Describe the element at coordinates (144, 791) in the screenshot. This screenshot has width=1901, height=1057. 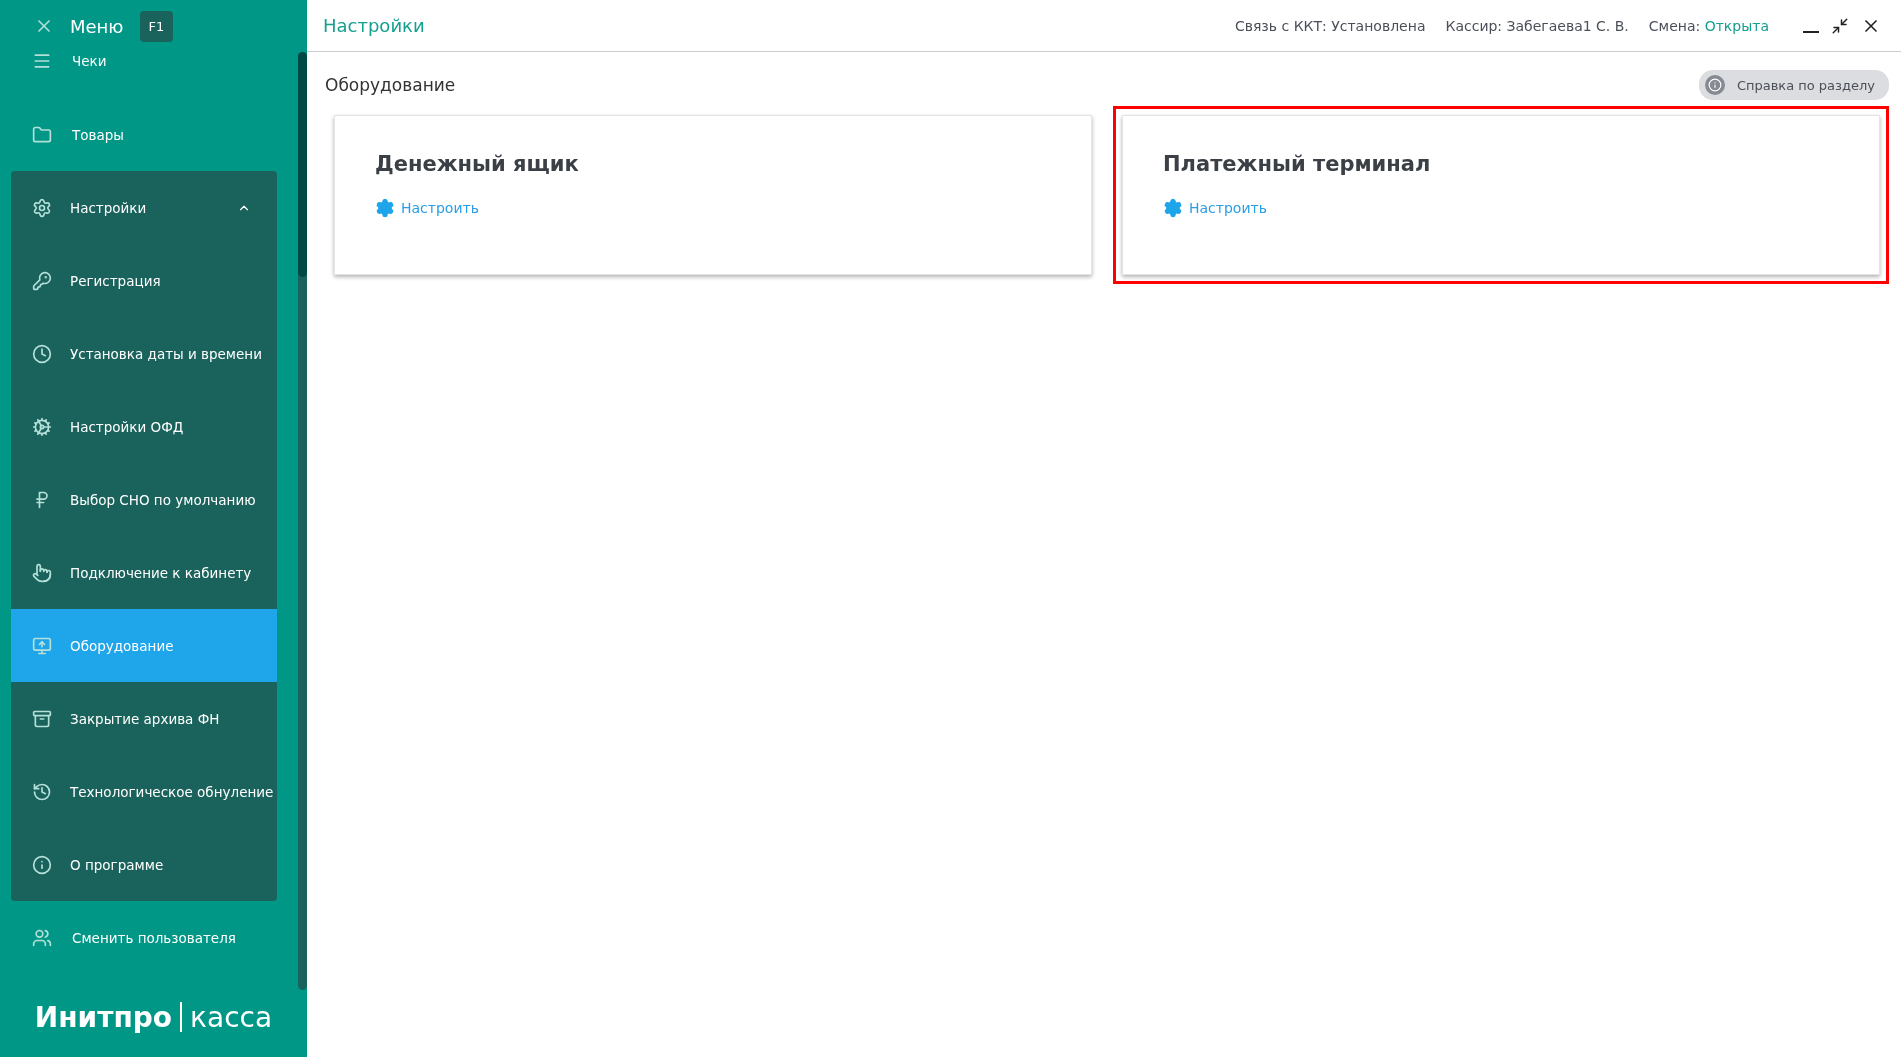
I see `sidebar-item: Технологическое обнуление` at that location.